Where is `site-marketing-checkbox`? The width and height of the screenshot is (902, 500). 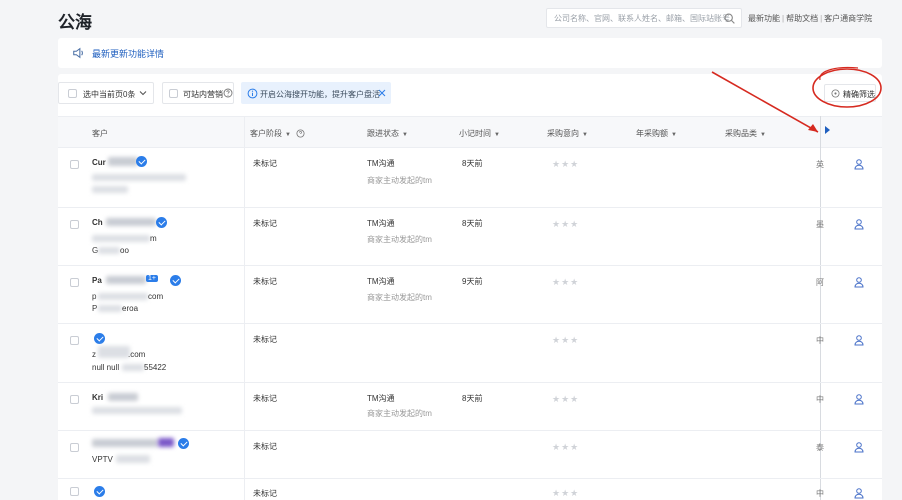
site-marketing-checkbox is located at coordinates (173, 93).